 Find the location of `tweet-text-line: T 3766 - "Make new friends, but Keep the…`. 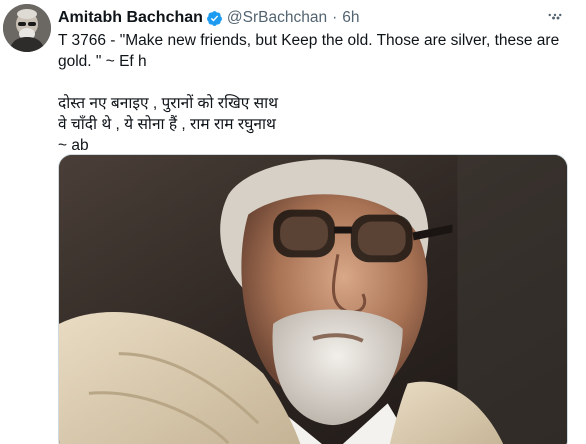

tweet-text-line: T 3766 - "Make new friends, but Keep the… is located at coordinates (309, 40).